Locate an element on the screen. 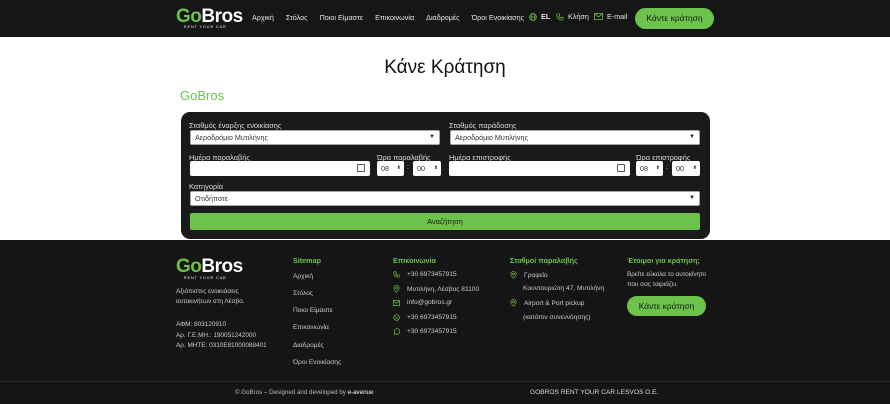  station-office: Γραφείο is located at coordinates (529, 275).